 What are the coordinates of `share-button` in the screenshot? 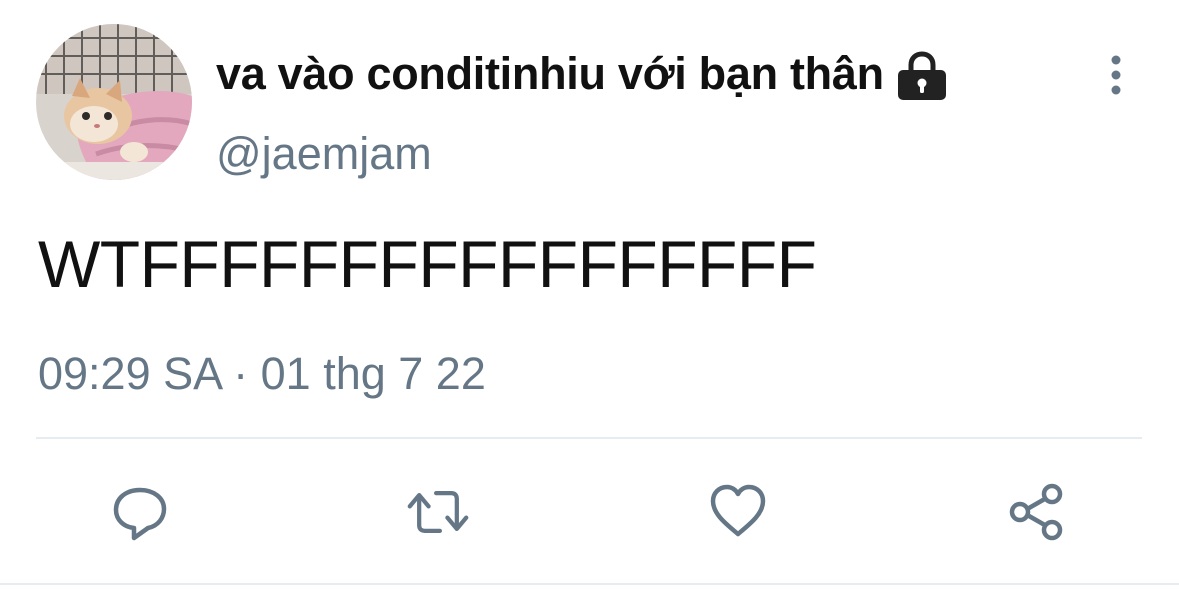 It's located at (1036, 512).